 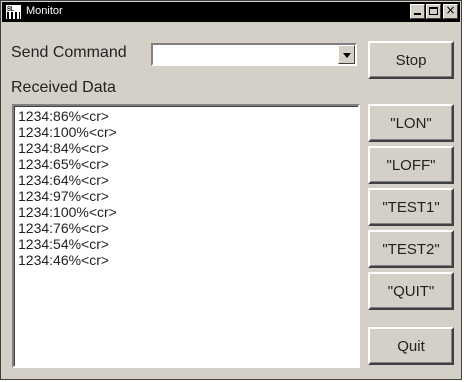 I want to click on loff-button: "LOFF", so click(x=411, y=165).